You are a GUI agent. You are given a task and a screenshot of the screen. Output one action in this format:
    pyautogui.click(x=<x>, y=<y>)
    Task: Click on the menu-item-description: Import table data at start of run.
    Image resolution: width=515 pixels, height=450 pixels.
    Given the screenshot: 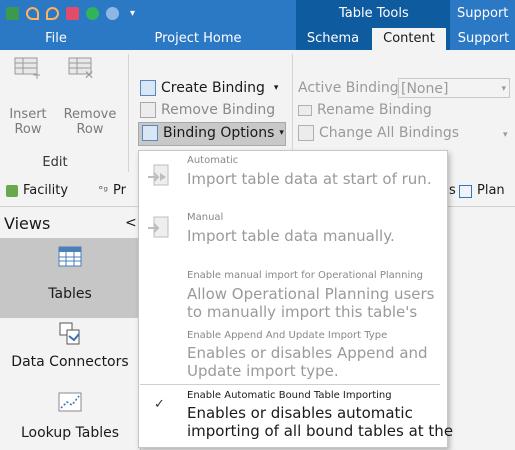 What is the action you would take?
    pyautogui.click(x=309, y=179)
    